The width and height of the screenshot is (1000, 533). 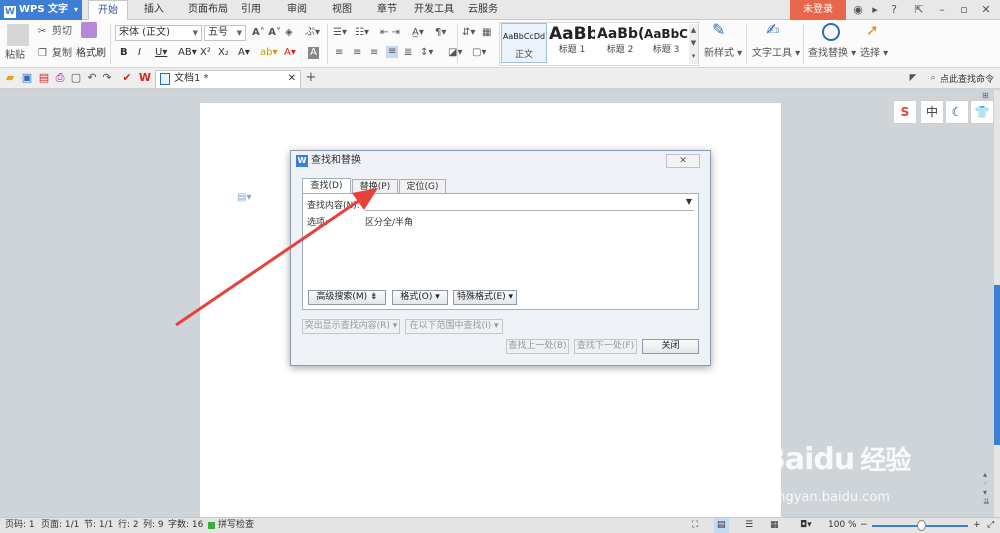 What do you see at coordinates (986, 10) in the screenshot?
I see `close-icon: ✕` at bounding box center [986, 10].